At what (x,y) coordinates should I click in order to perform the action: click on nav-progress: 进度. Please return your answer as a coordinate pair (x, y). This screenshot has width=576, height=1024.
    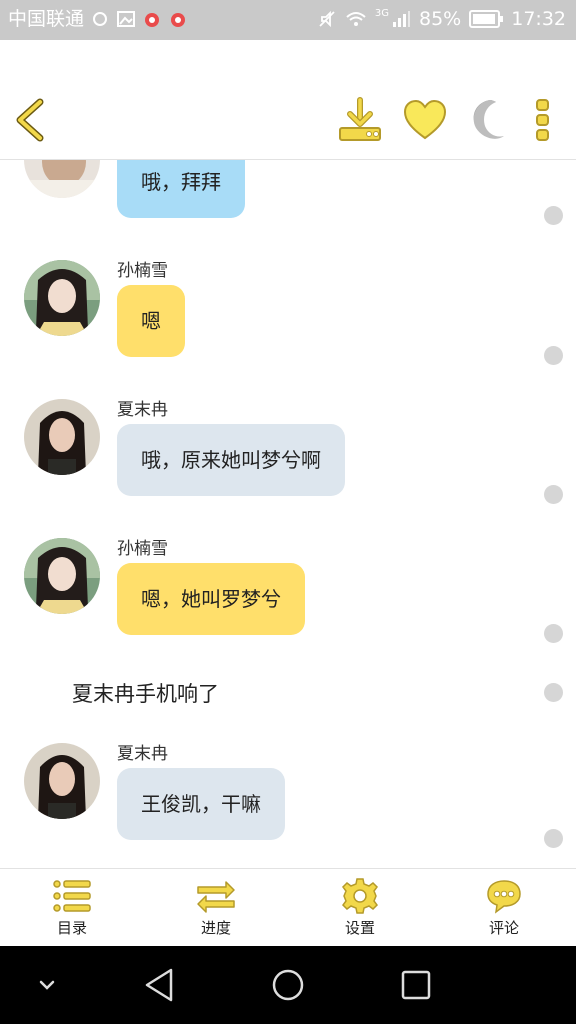
    Looking at the image, I should click on (216, 907).